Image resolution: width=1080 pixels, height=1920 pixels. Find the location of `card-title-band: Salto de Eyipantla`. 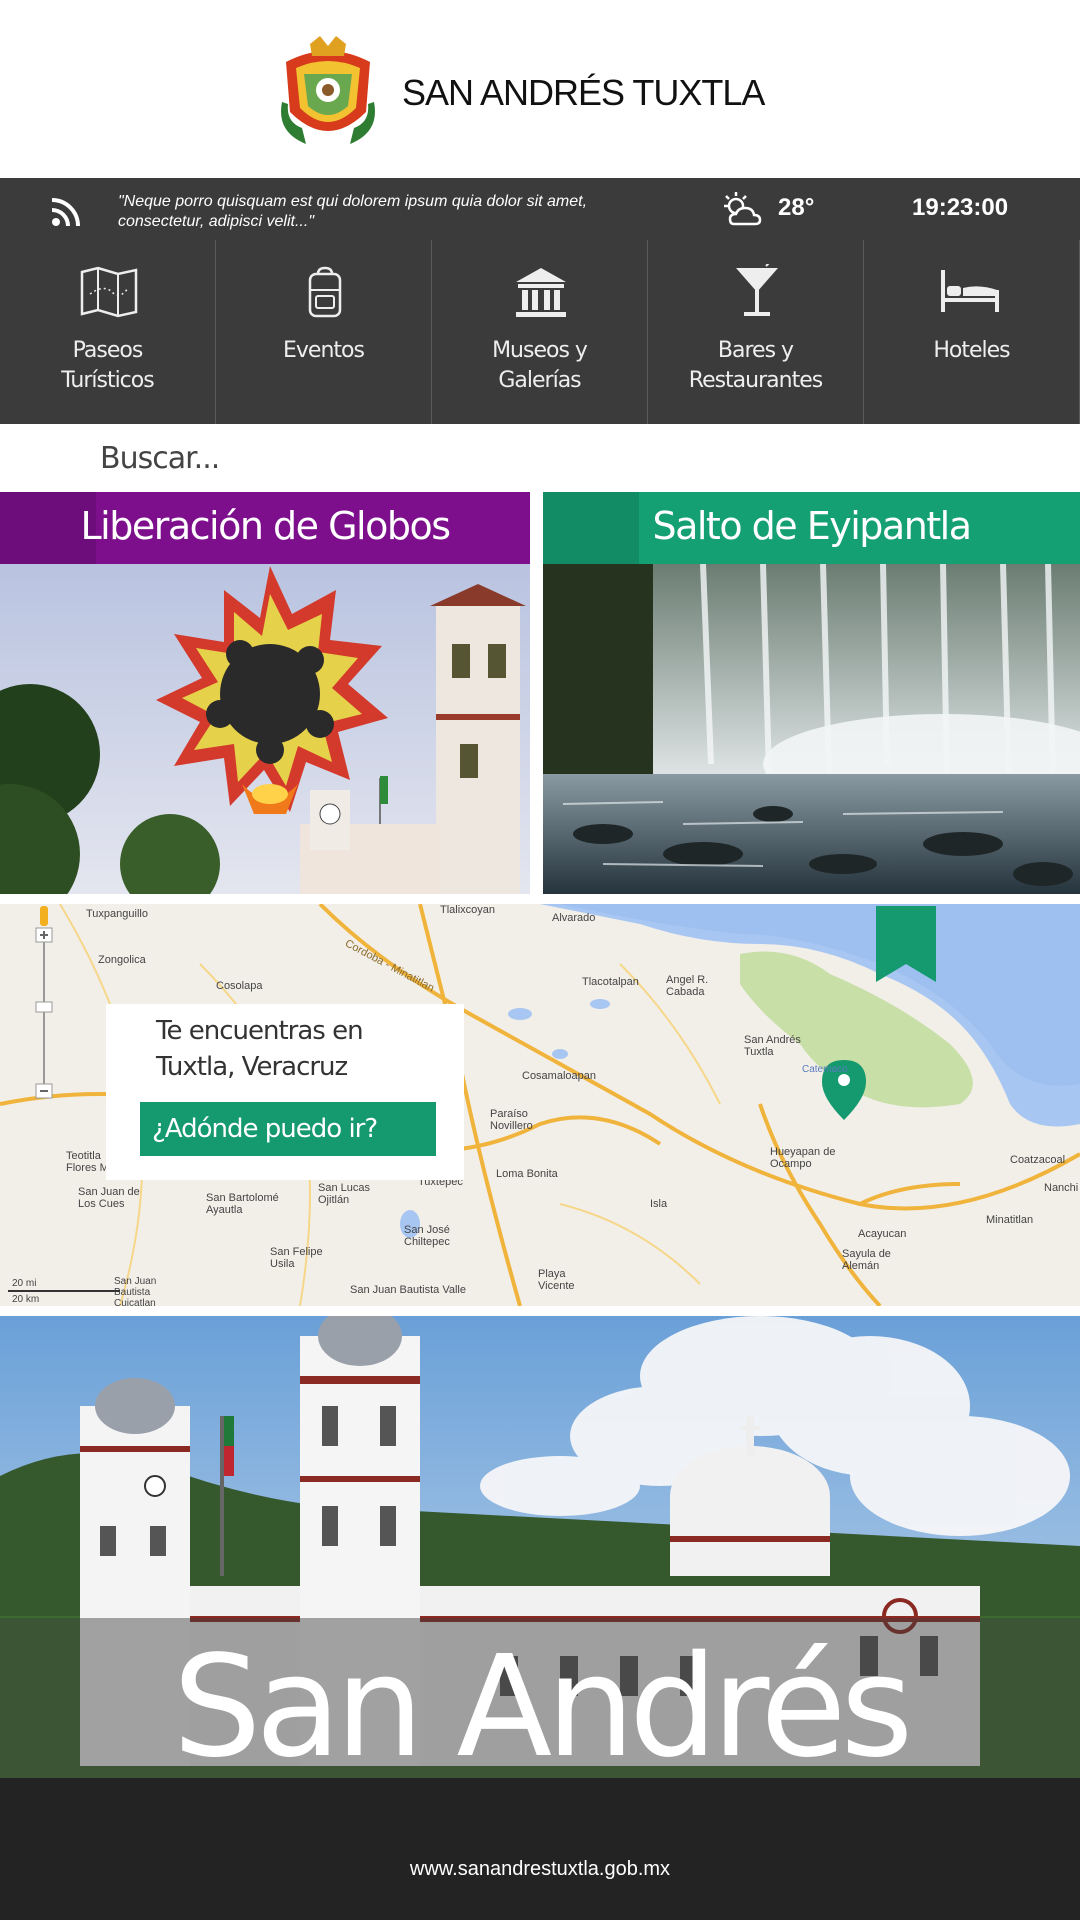

card-title-band: Salto de Eyipantla is located at coordinates (811, 528).